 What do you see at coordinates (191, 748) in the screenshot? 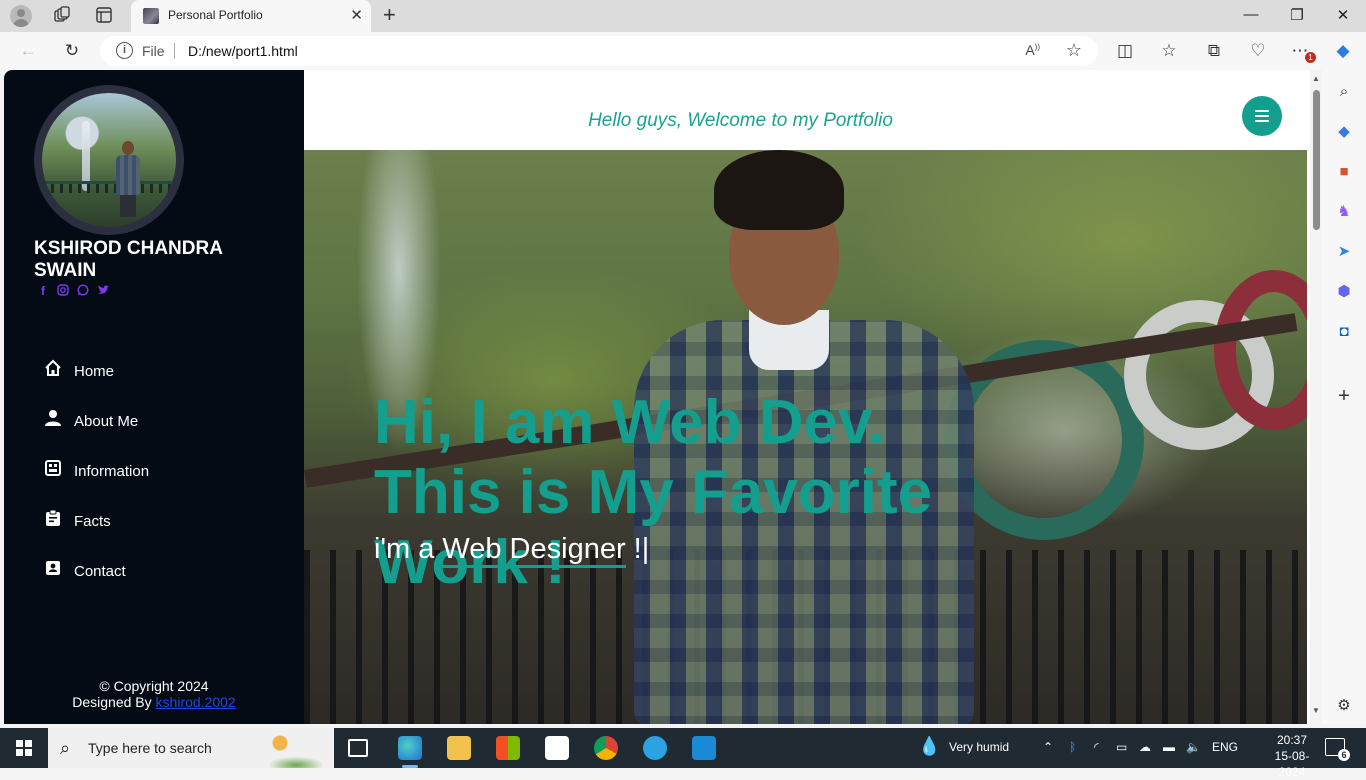
I see `taskbar-search: ⌕ Type here to search` at bounding box center [191, 748].